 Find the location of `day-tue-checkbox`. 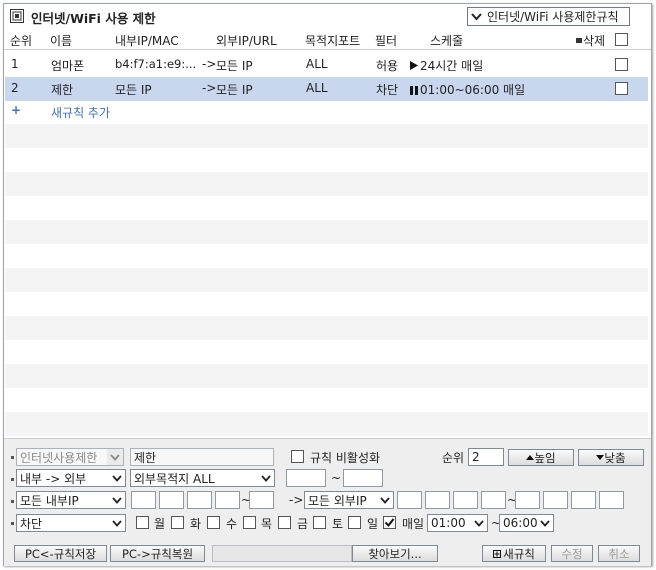

day-tue-checkbox is located at coordinates (177, 522).